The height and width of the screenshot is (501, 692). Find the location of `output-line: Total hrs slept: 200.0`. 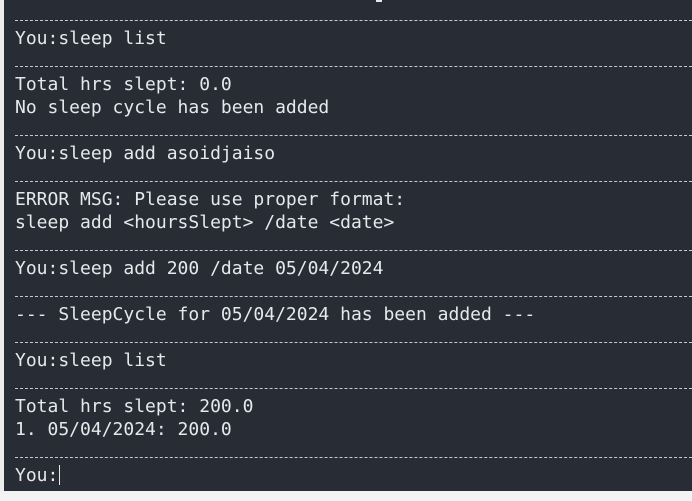

output-line: Total hrs slept: 200.0 is located at coordinates (134, 406).